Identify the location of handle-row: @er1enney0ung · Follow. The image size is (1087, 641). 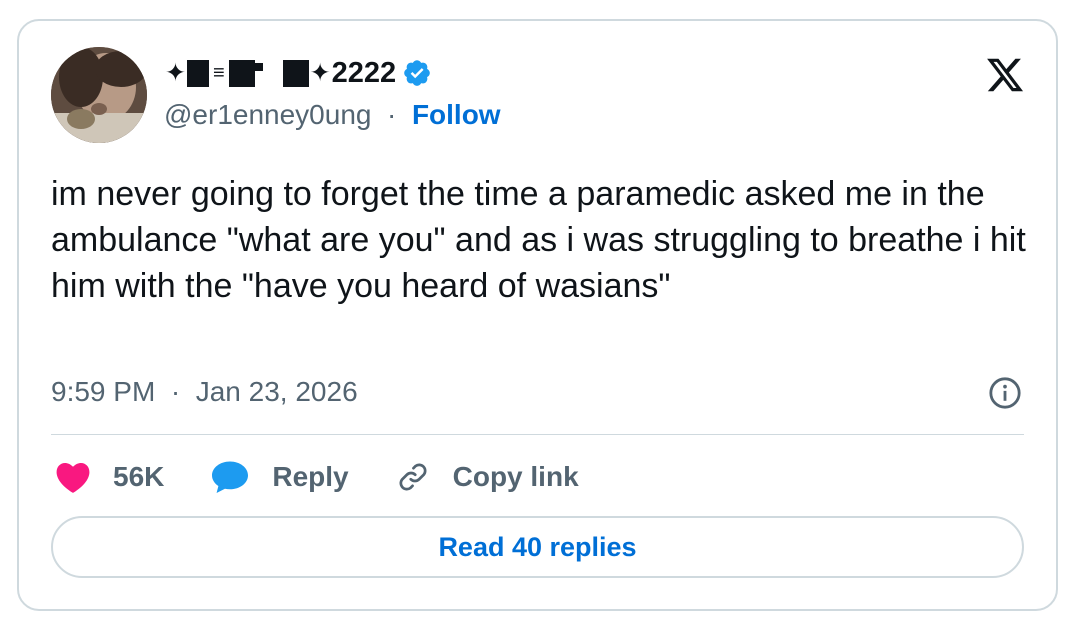
(332, 115).